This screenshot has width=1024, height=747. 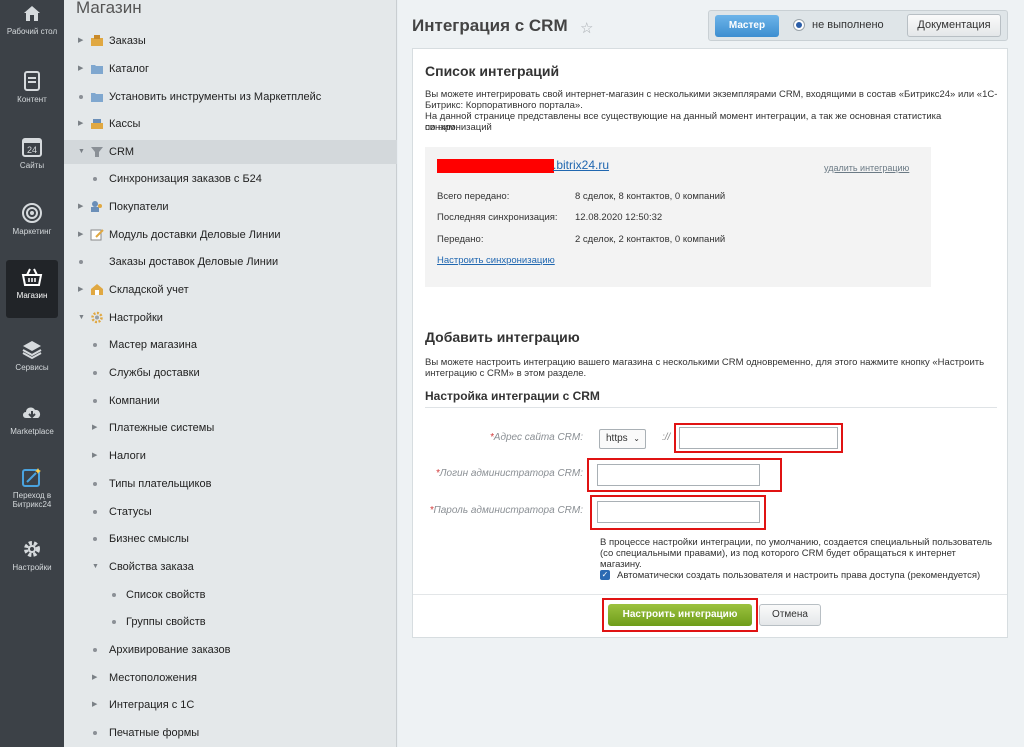 What do you see at coordinates (215, 97) in the screenshot?
I see `sidebar-item-label: Установить инструменты из Маркетплейс` at bounding box center [215, 97].